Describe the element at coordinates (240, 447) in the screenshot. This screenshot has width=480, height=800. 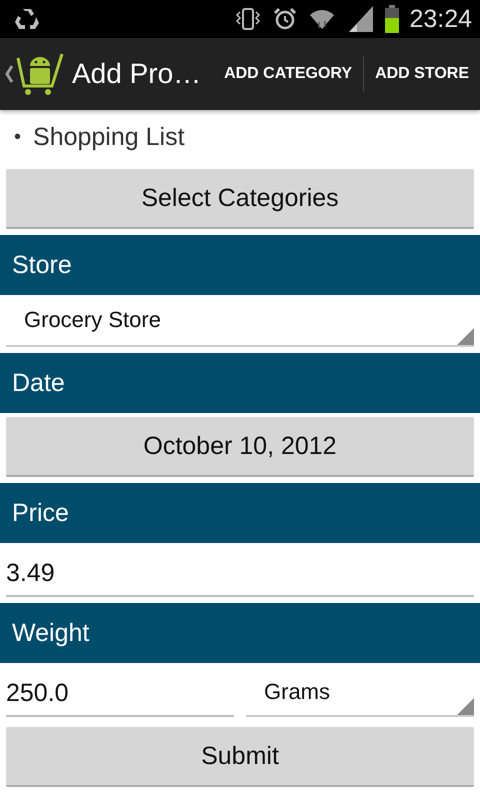
I see `form-button: October 10, 2012` at that location.